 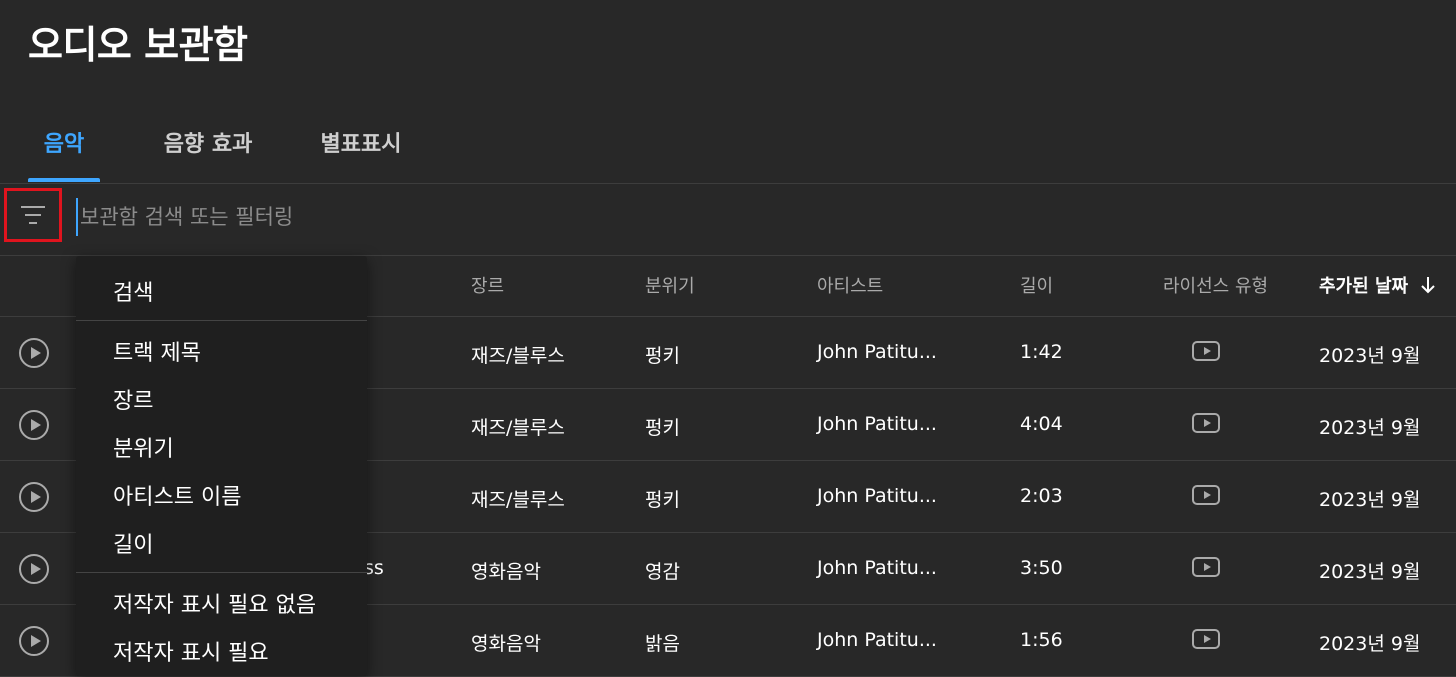 I want to click on menu-item-mood: 분위기, so click(x=143, y=447).